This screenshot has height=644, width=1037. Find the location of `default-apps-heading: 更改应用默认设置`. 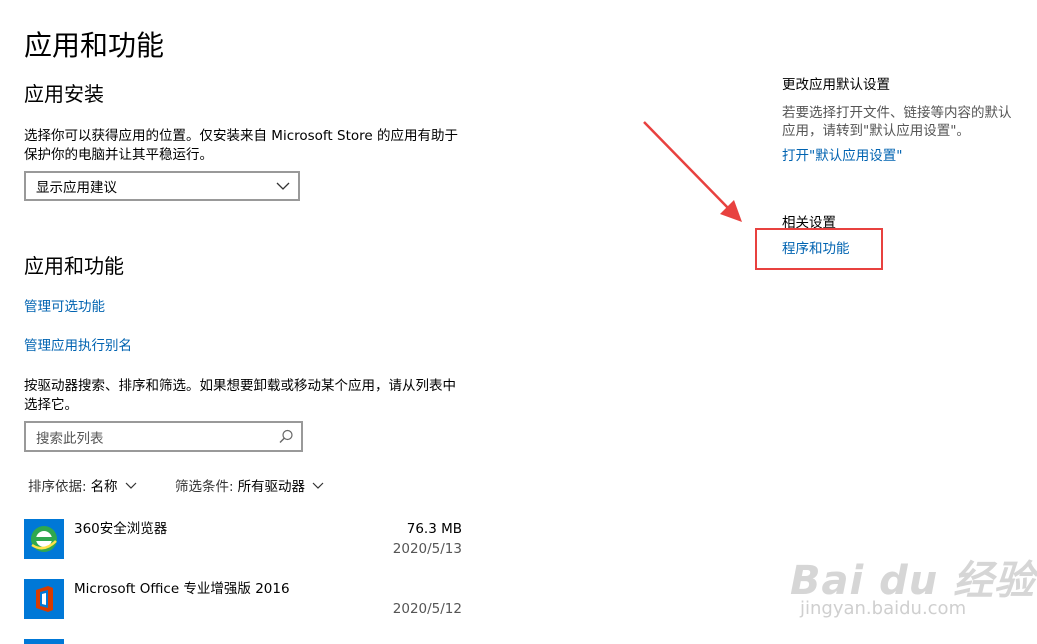

default-apps-heading: 更改应用默认设置 is located at coordinates (836, 85).